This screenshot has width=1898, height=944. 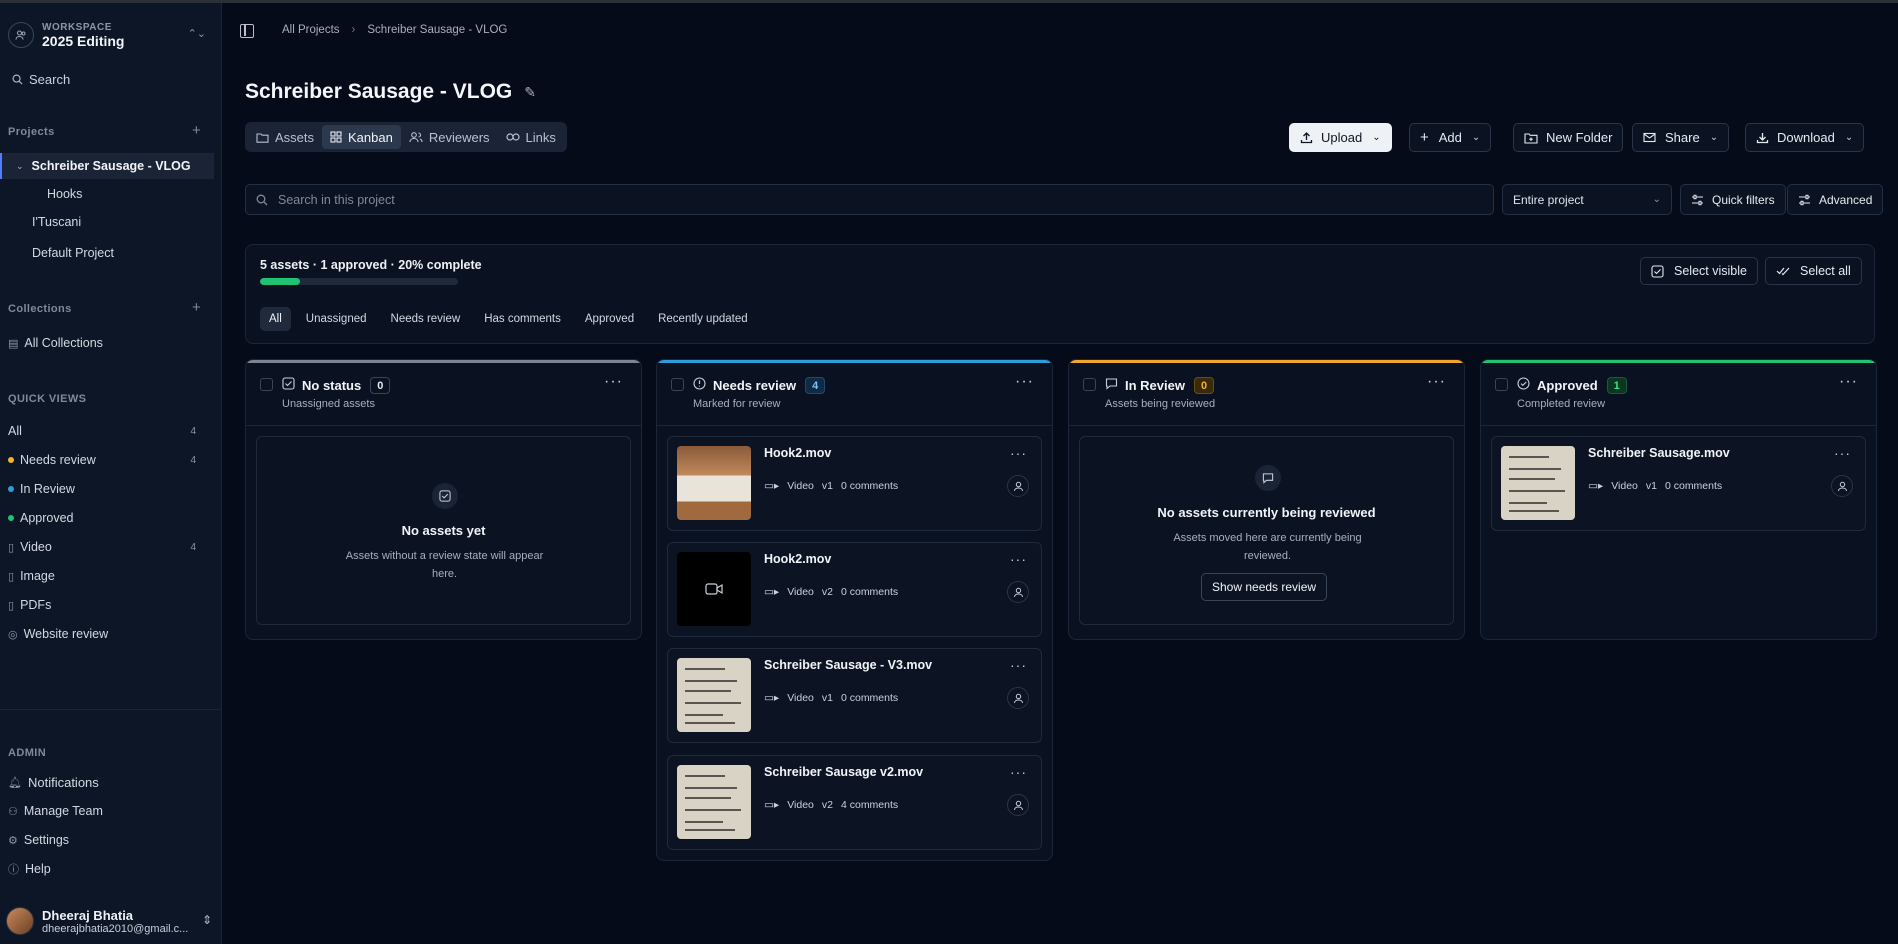 I want to click on search-scope-select: Entire project ⌄, so click(x=1587, y=199).